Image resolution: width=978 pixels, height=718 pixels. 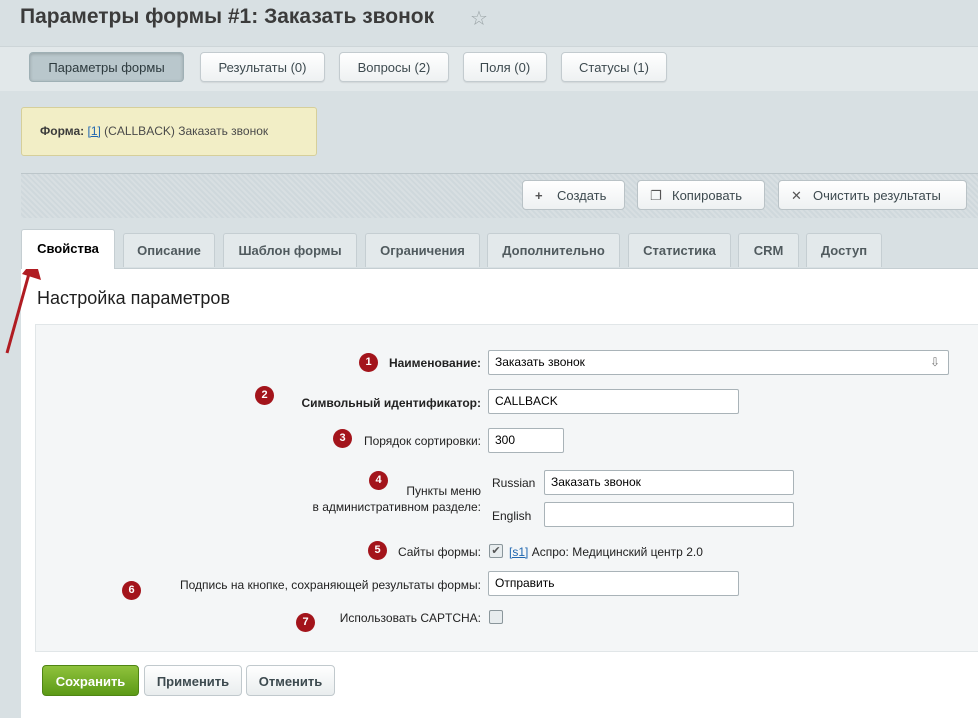 What do you see at coordinates (262, 67) in the screenshot?
I see `tab-results: Результаты (0)` at bounding box center [262, 67].